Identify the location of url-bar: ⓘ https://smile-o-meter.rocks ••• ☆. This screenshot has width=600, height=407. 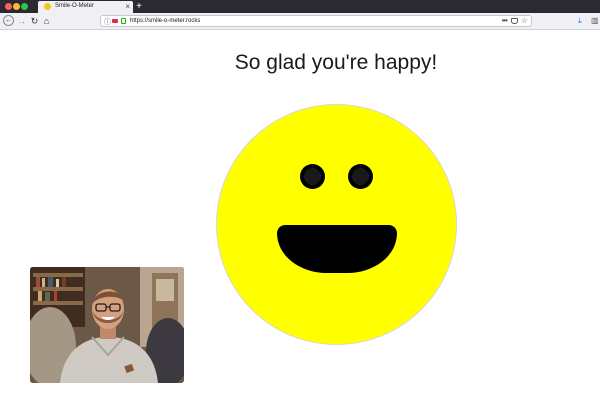
(316, 21).